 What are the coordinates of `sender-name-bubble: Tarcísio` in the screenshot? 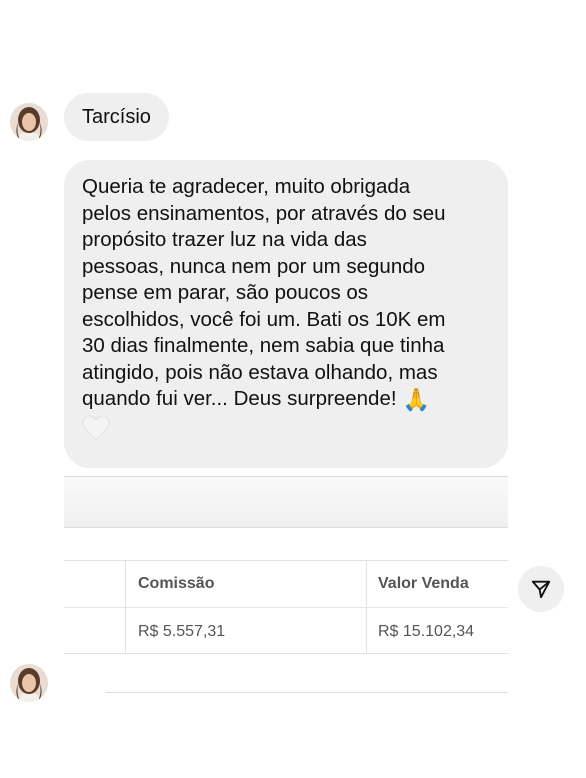 It's located at (116, 117).